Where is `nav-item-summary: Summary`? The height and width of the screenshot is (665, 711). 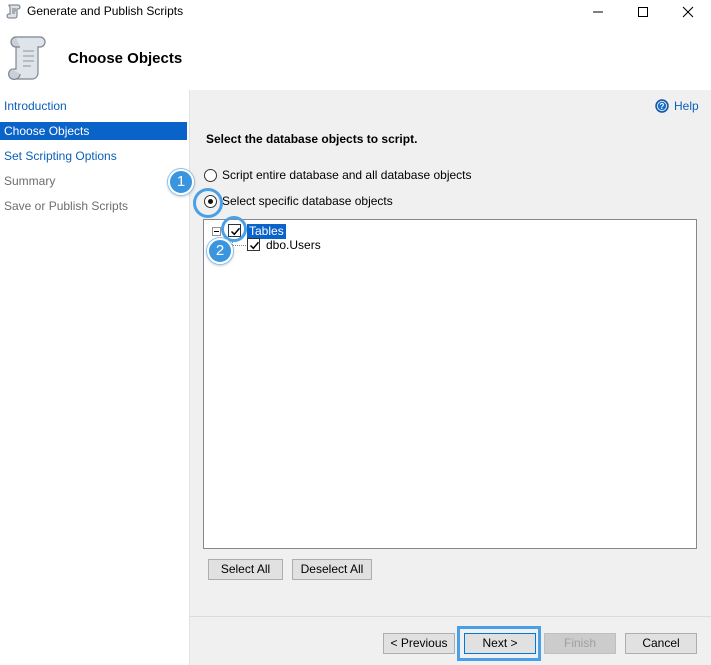
nav-item-summary: Summary is located at coordinates (30, 181).